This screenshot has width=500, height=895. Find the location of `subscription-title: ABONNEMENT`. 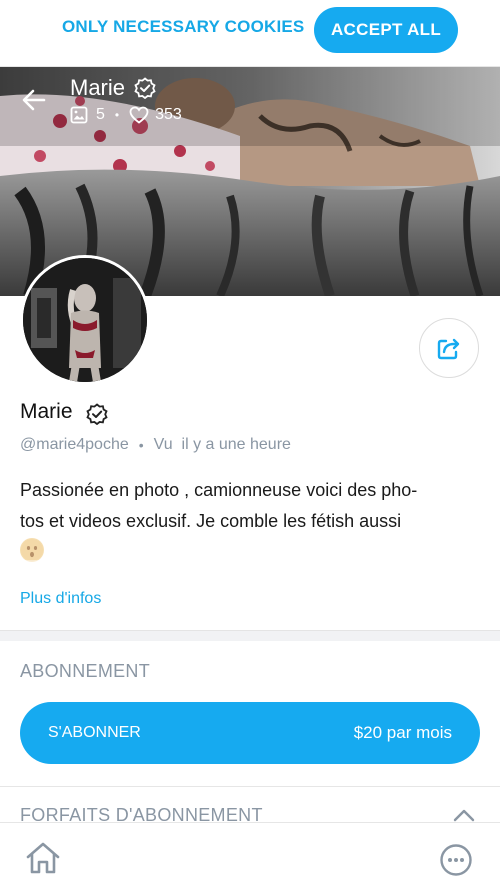

subscription-title: ABONNEMENT is located at coordinates (85, 671).